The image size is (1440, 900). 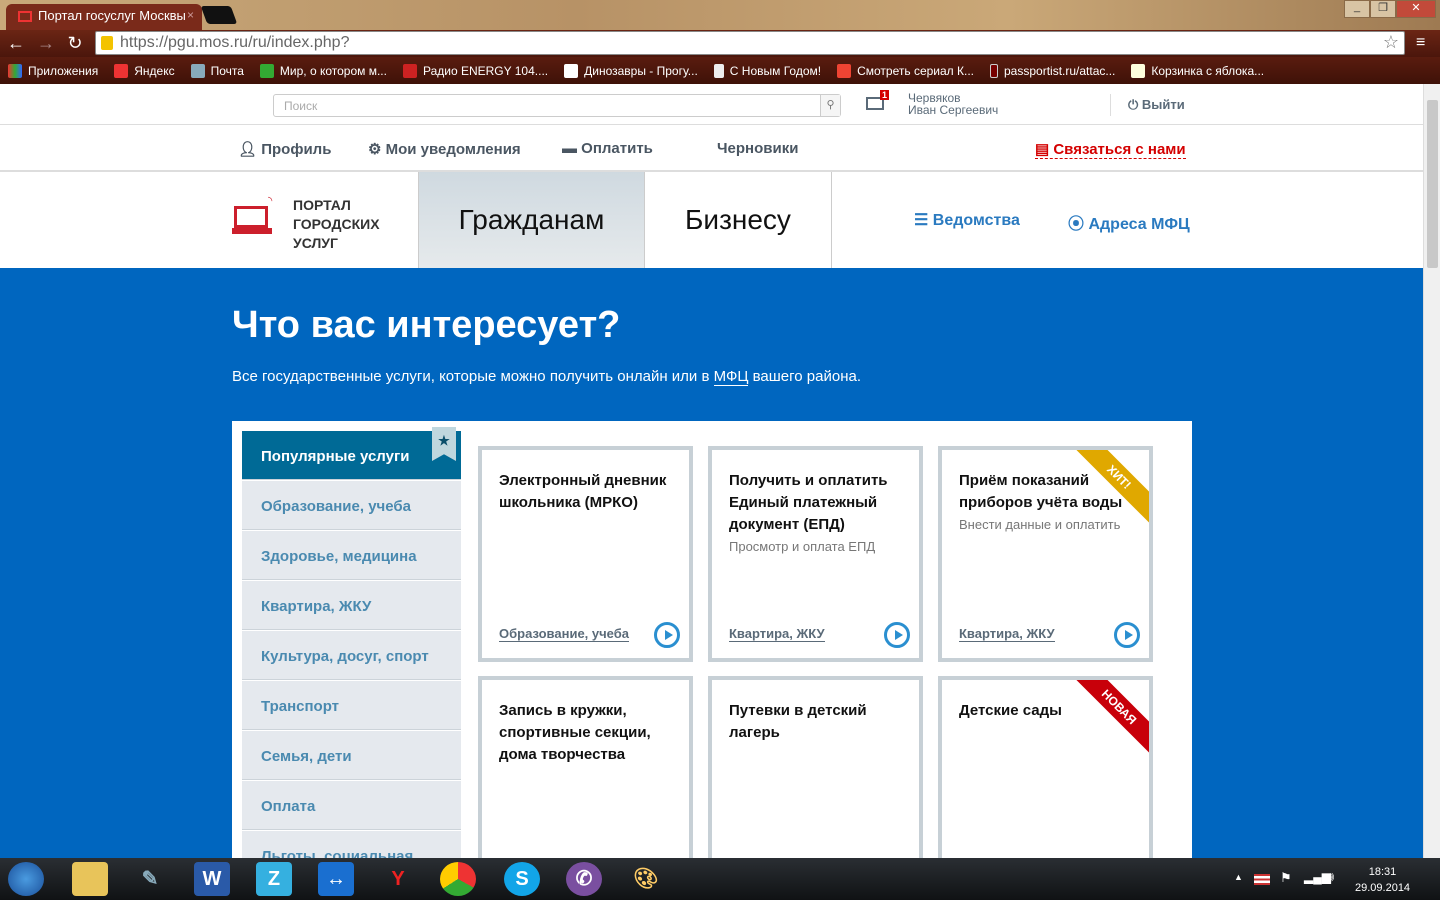 I want to click on system-clock: 18:31 29.09.2014, so click(x=1382, y=880).